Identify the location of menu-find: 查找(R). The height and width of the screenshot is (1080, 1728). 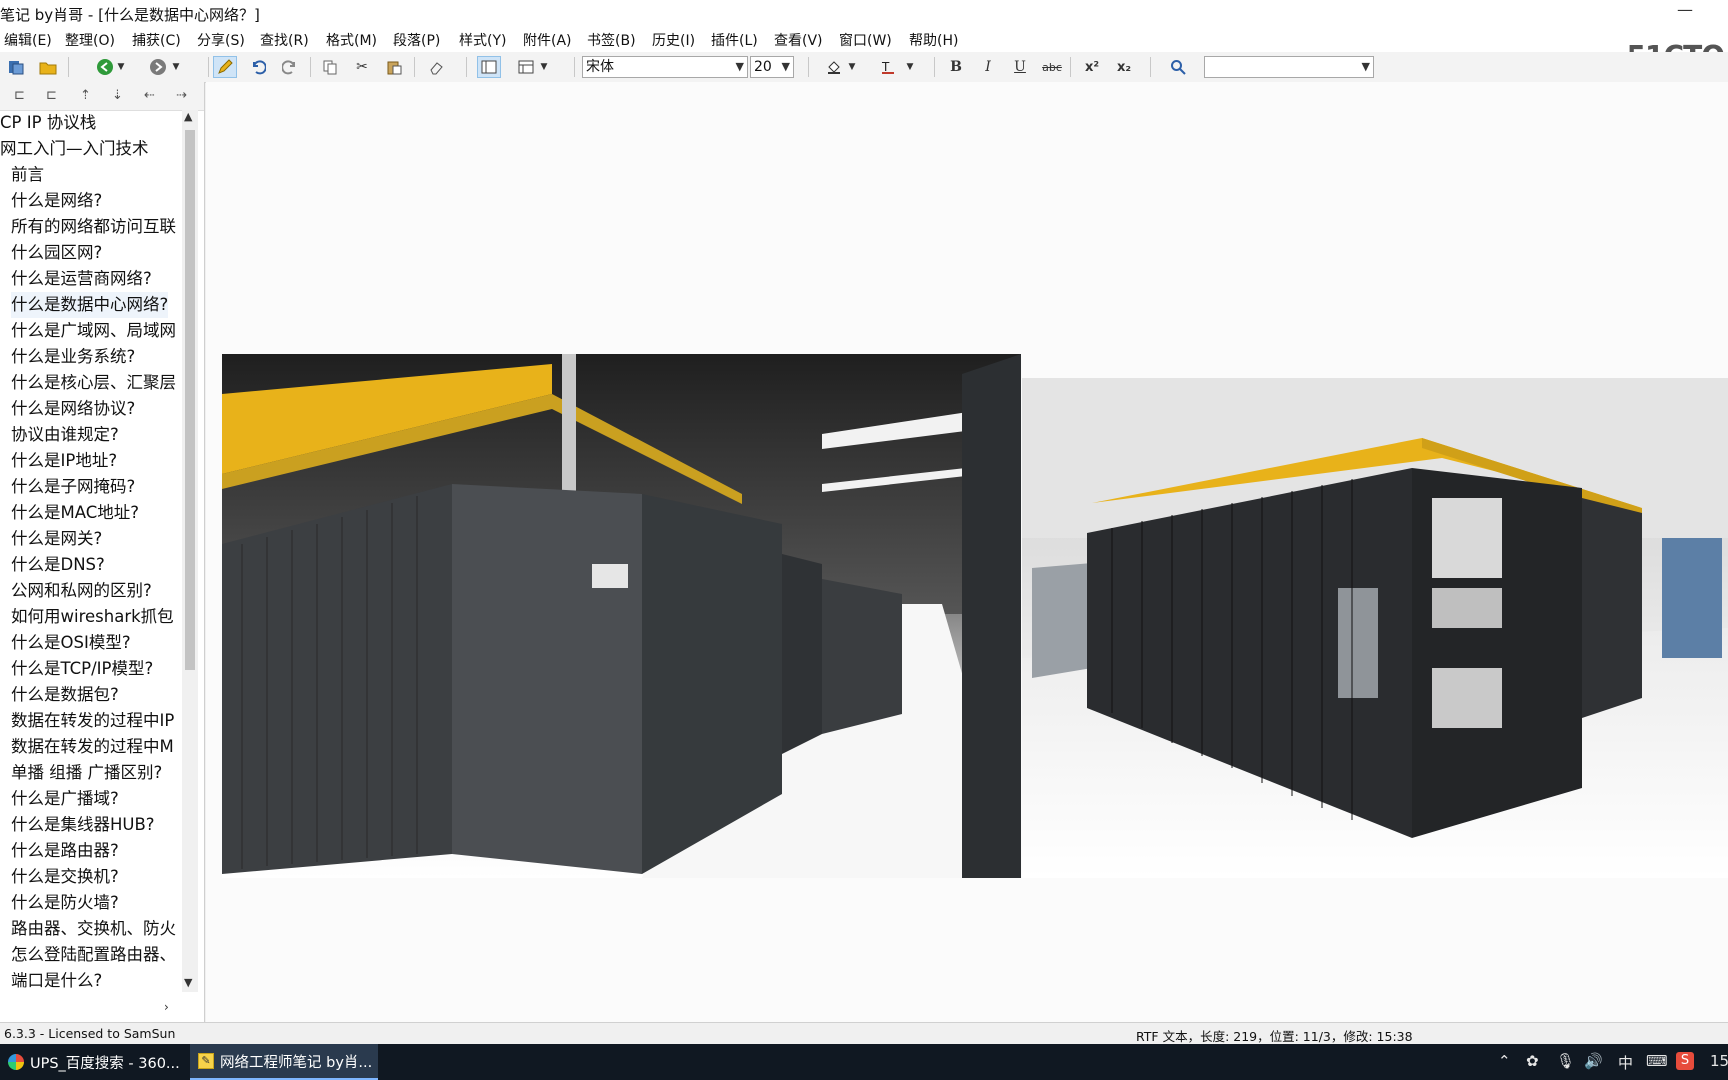
(284, 40).